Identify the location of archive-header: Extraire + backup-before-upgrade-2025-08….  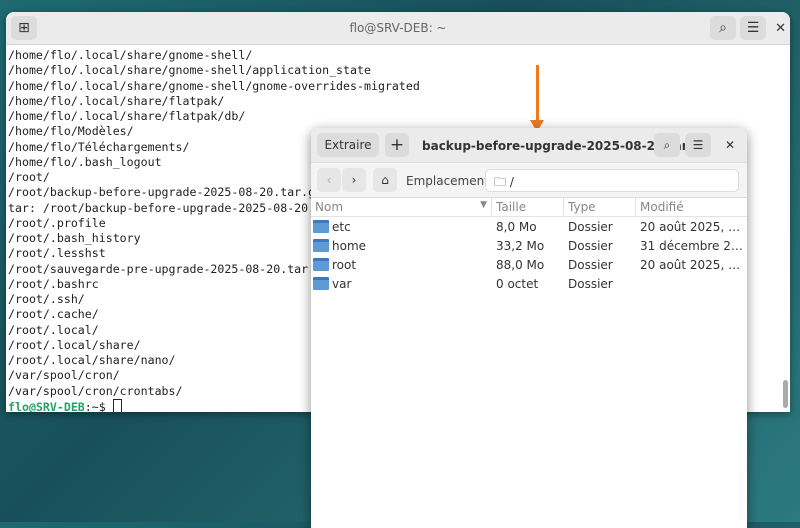
(529, 145).